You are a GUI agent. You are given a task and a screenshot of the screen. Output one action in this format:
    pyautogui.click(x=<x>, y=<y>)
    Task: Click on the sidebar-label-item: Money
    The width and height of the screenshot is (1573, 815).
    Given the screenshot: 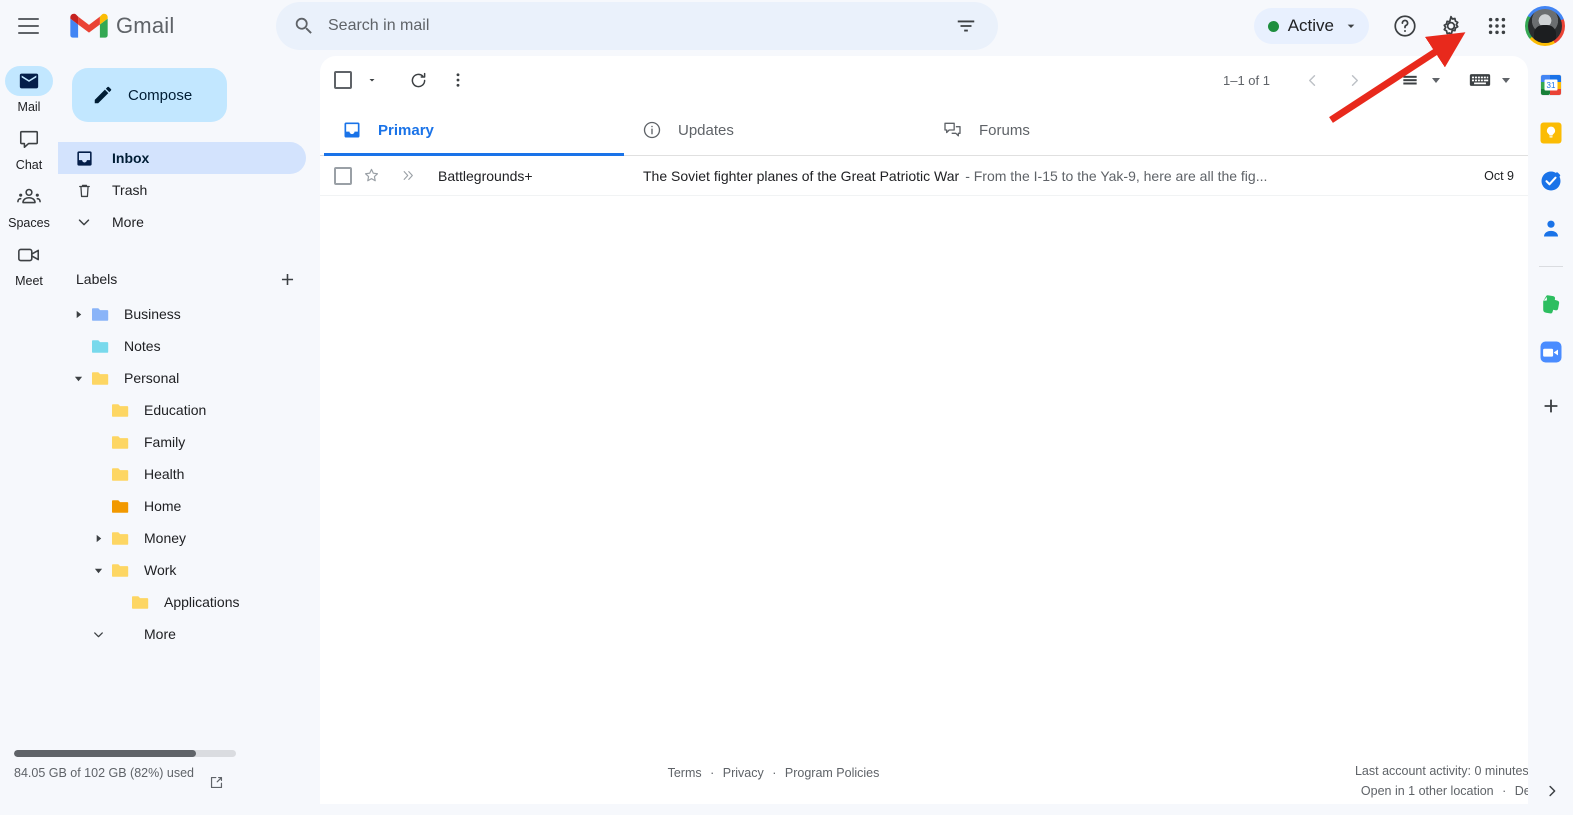 What is the action you would take?
    pyautogui.click(x=182, y=538)
    